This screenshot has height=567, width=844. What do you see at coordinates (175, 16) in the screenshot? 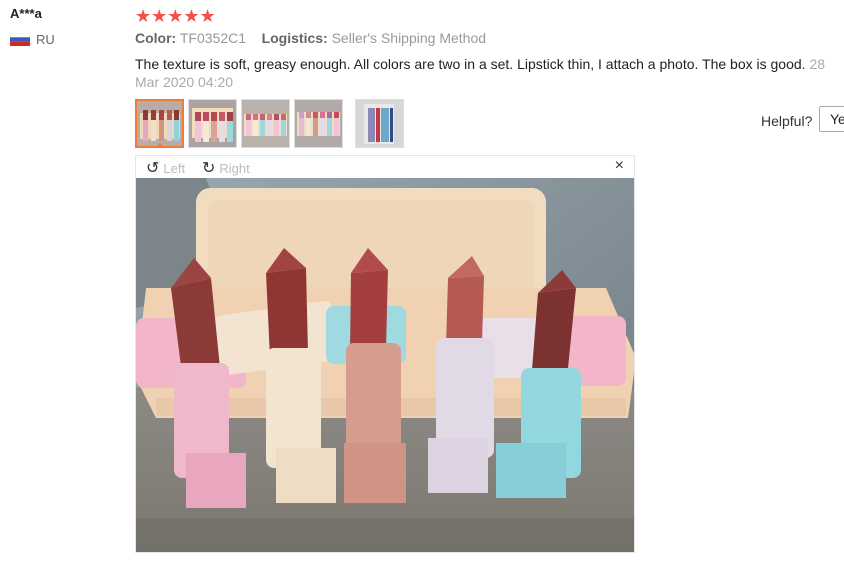
I see `rating-stars: ★★★★★` at bounding box center [175, 16].